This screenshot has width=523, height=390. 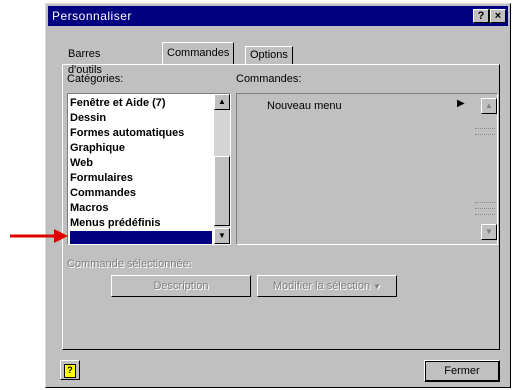 What do you see at coordinates (181, 286) in the screenshot?
I see `description-button: Description` at bounding box center [181, 286].